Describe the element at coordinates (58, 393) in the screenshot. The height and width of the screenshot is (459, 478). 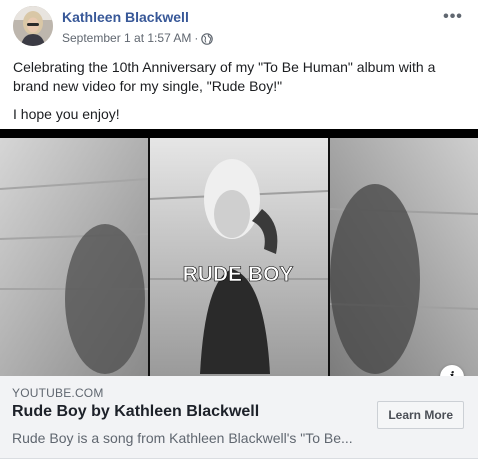
I see `link-domain: YOUTUBE.COM` at that location.